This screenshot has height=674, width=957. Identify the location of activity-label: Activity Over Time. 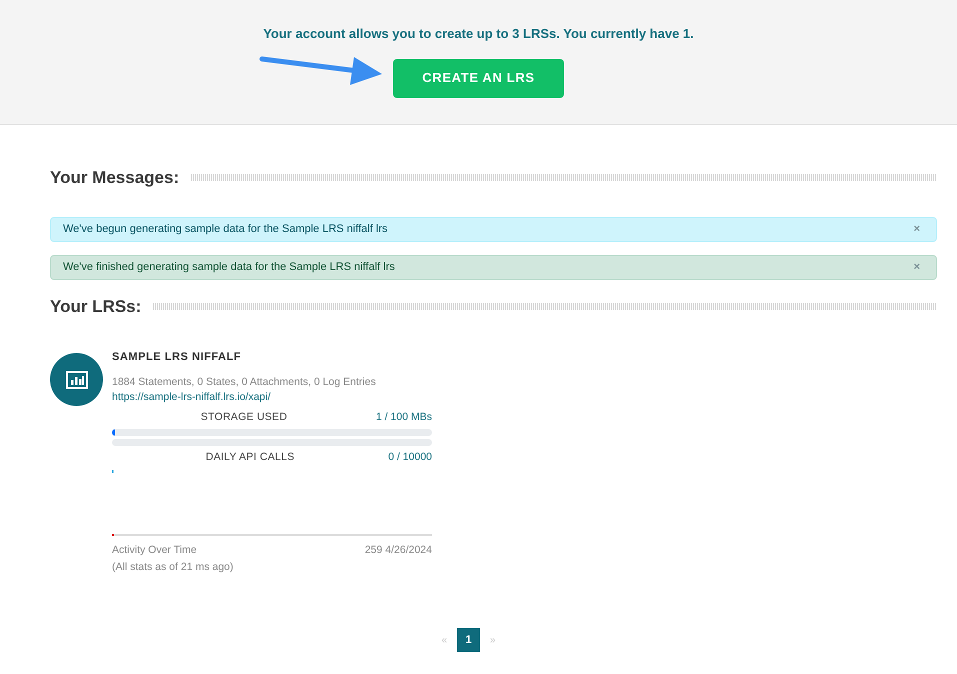
(154, 550).